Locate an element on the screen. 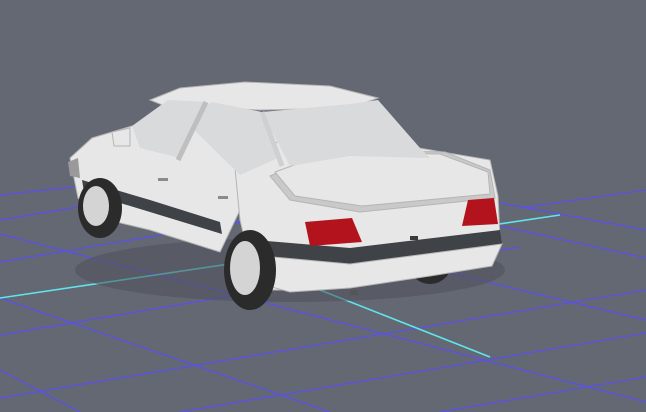  front-left-wheel-rim is located at coordinates (96, 206).